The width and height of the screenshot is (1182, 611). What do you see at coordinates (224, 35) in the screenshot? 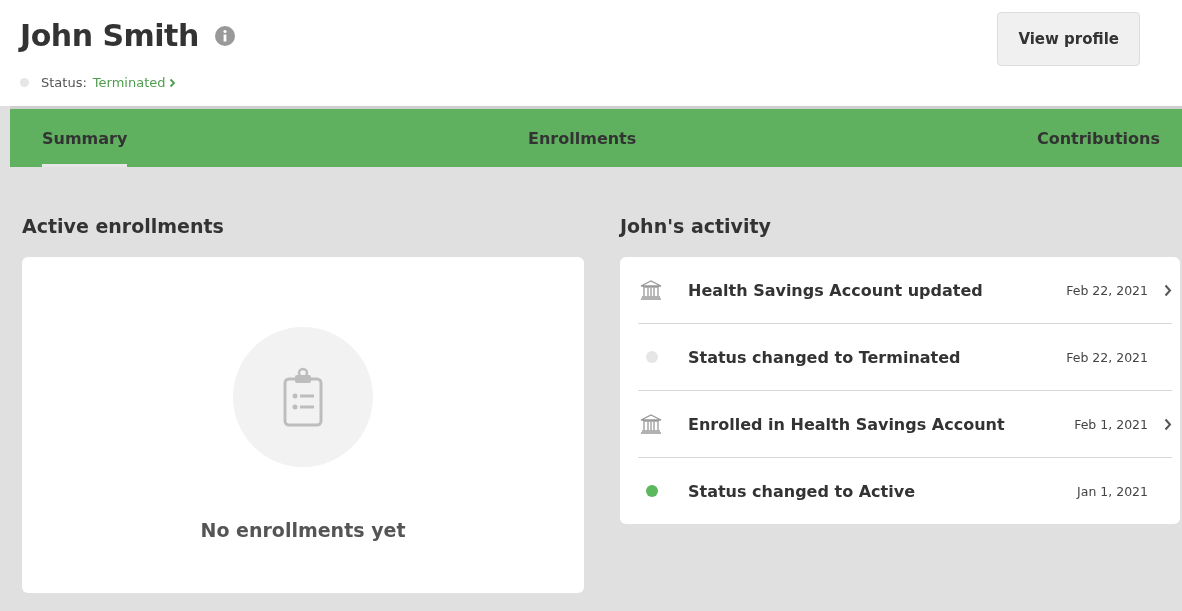
I see `info-icon` at bounding box center [224, 35].